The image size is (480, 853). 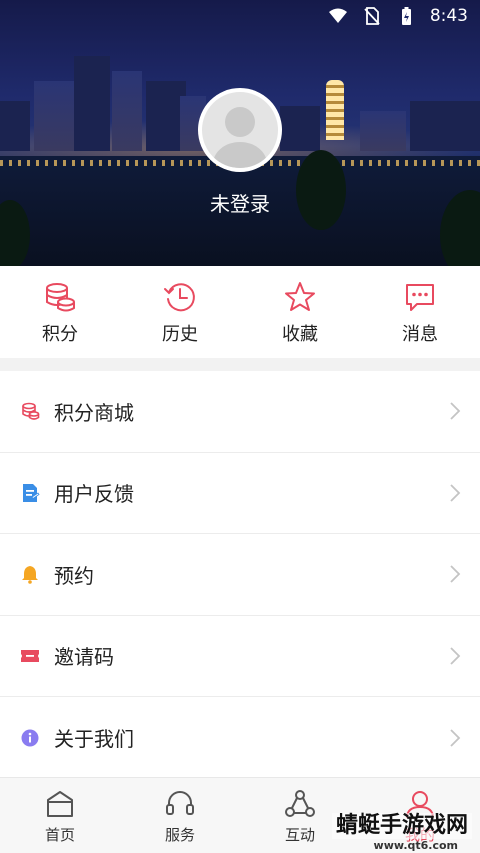 What do you see at coordinates (180, 334) in the screenshot?
I see `quick-action-label: 历史` at bounding box center [180, 334].